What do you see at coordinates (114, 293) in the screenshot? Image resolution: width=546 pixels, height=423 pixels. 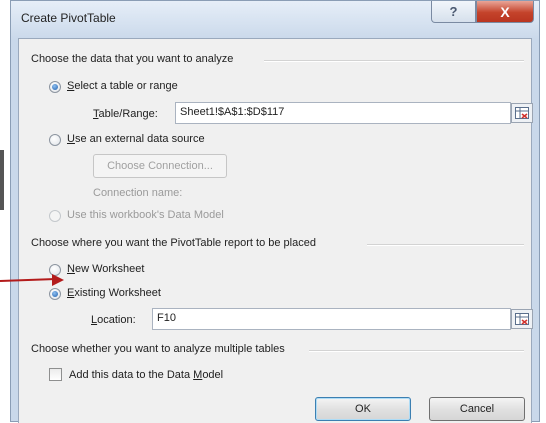 I see `existing-worksheet-label: Existing Worksheet` at bounding box center [114, 293].